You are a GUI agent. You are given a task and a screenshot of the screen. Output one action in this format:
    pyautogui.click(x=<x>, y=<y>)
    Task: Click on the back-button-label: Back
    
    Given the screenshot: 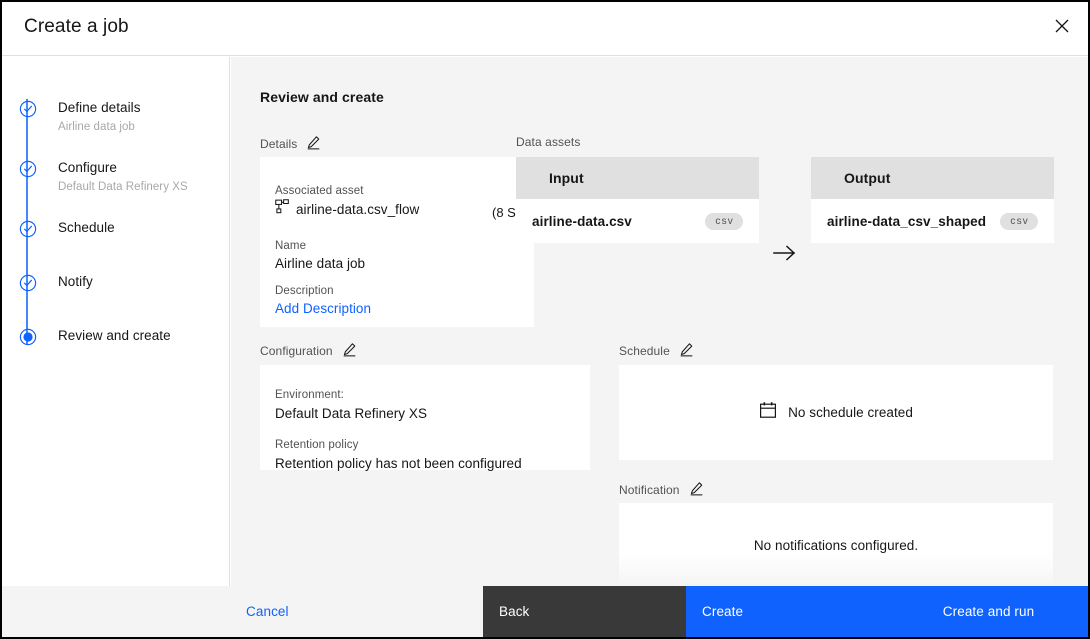 What is the action you would take?
    pyautogui.click(x=514, y=611)
    